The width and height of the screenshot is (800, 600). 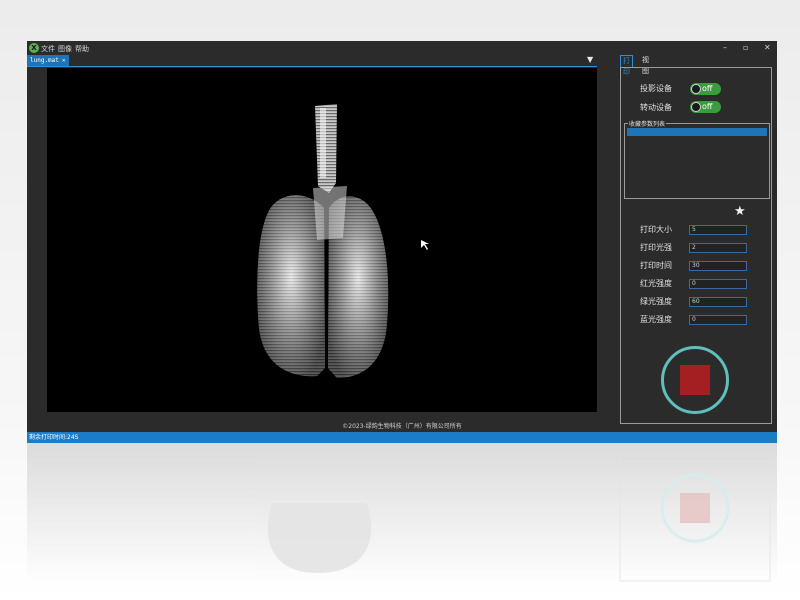 I want to click on print-intensity-input: 2, so click(x=718, y=248).